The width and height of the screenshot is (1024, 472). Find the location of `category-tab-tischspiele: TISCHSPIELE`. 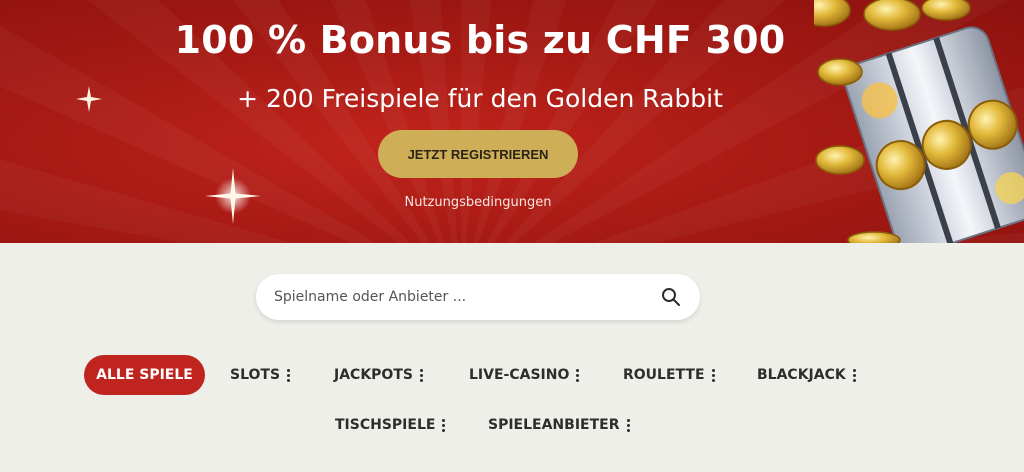

category-tab-tischspiele: TISCHSPIELE is located at coordinates (390, 425).